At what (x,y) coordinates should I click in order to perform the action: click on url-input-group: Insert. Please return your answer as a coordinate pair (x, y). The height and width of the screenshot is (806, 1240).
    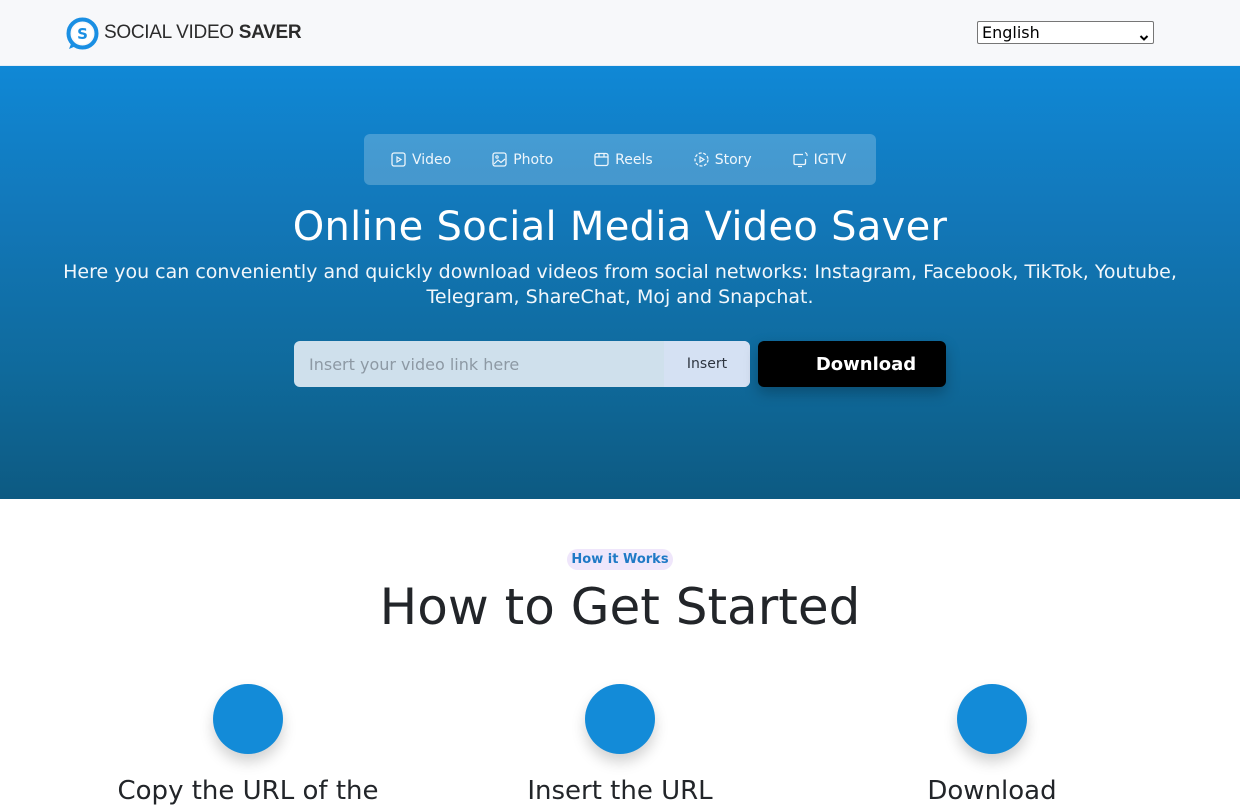
    Looking at the image, I should click on (522, 364).